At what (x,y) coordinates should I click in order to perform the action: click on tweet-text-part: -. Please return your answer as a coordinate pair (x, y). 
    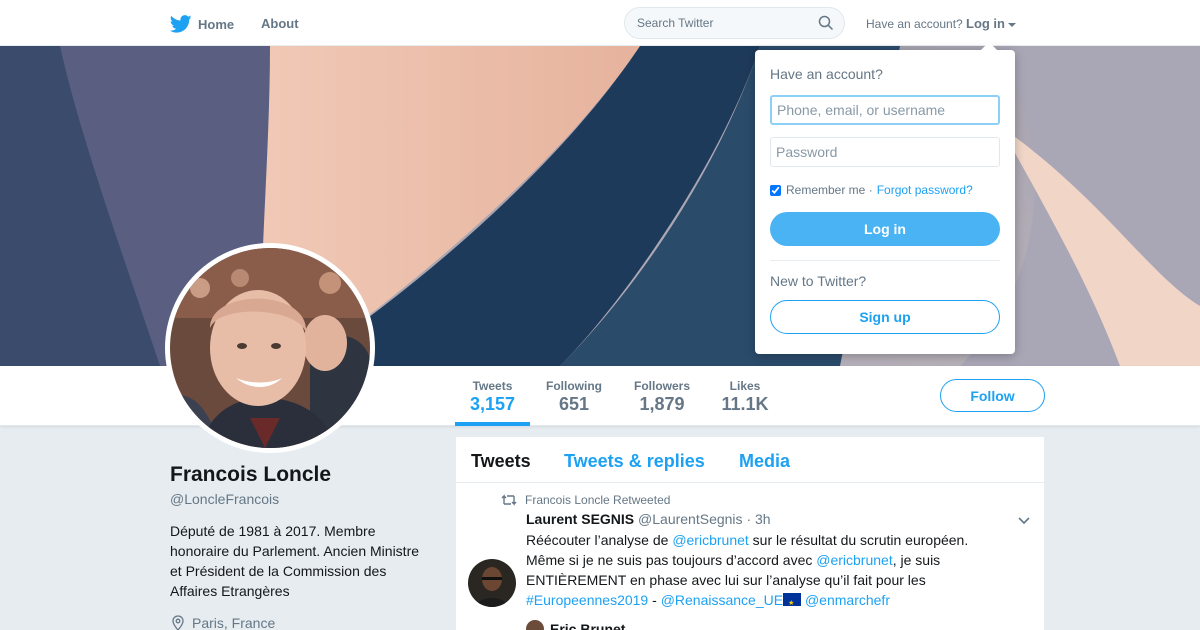
    Looking at the image, I should click on (654, 600).